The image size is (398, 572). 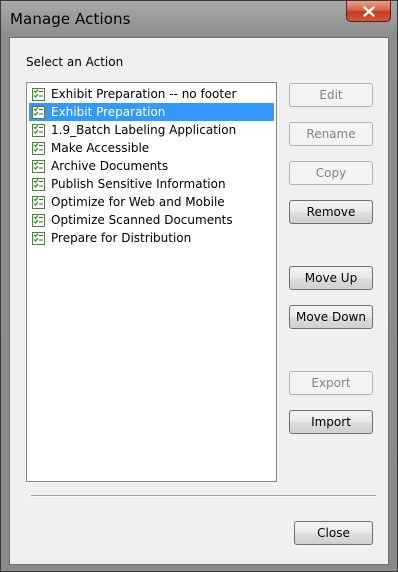 What do you see at coordinates (100, 148) in the screenshot?
I see `list-item-label: Make Accessible` at bounding box center [100, 148].